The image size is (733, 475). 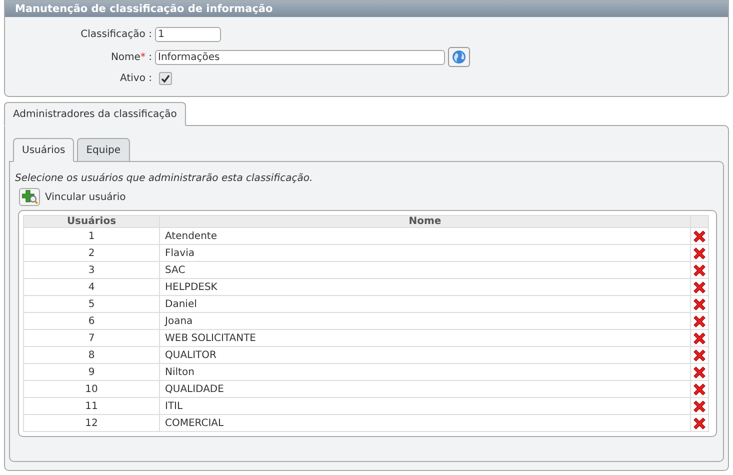 What do you see at coordinates (164, 178) in the screenshot?
I see `instructions-text: Selecione os usuários que administrarão esta classificação.` at bounding box center [164, 178].